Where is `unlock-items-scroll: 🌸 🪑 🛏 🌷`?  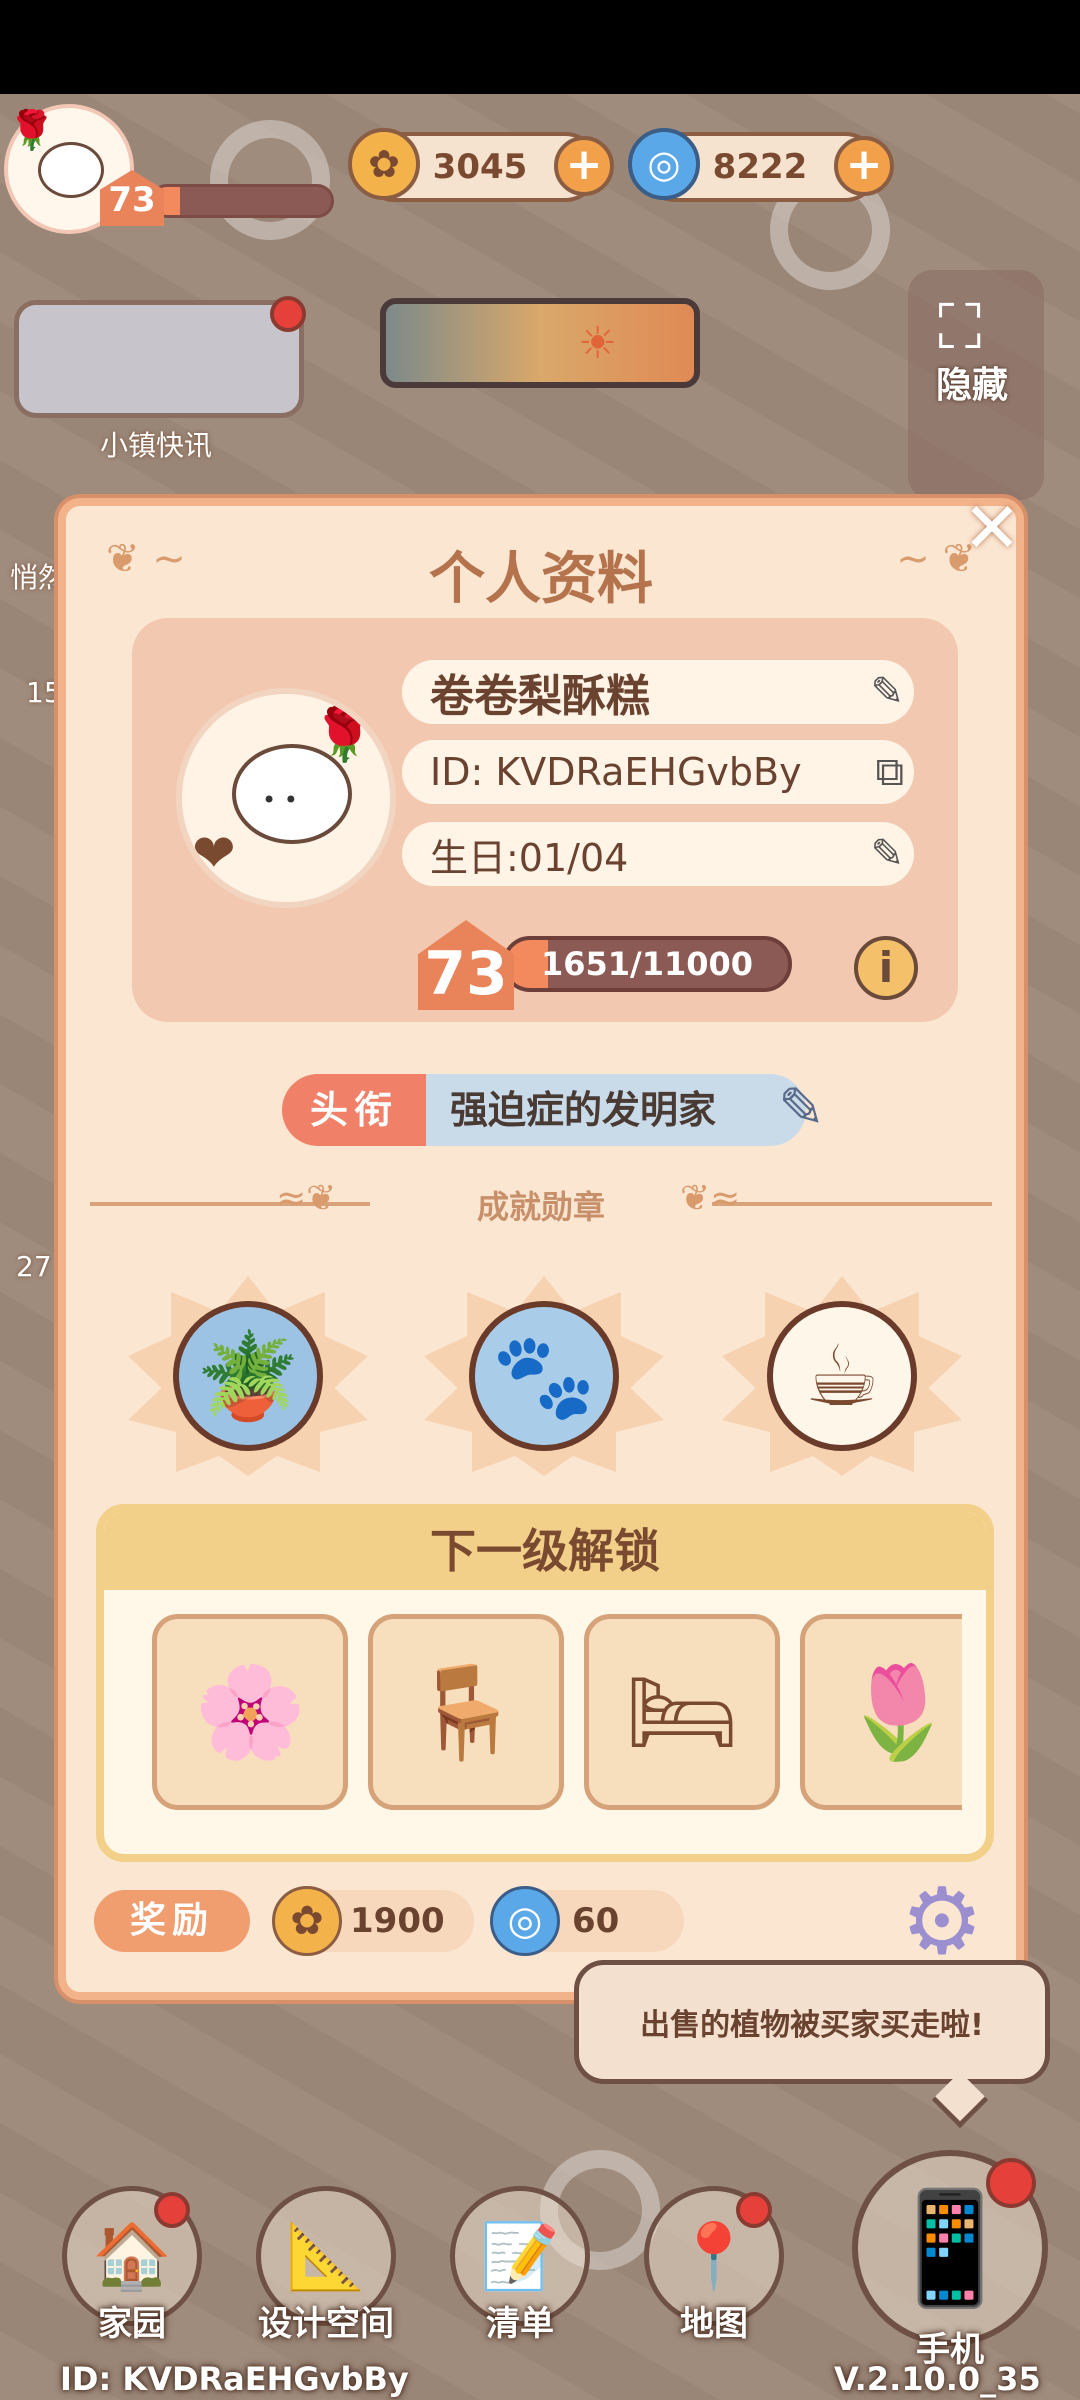
unlock-items-scroll: 🌸 🪑 🛏 🌷 is located at coordinates (557, 1712).